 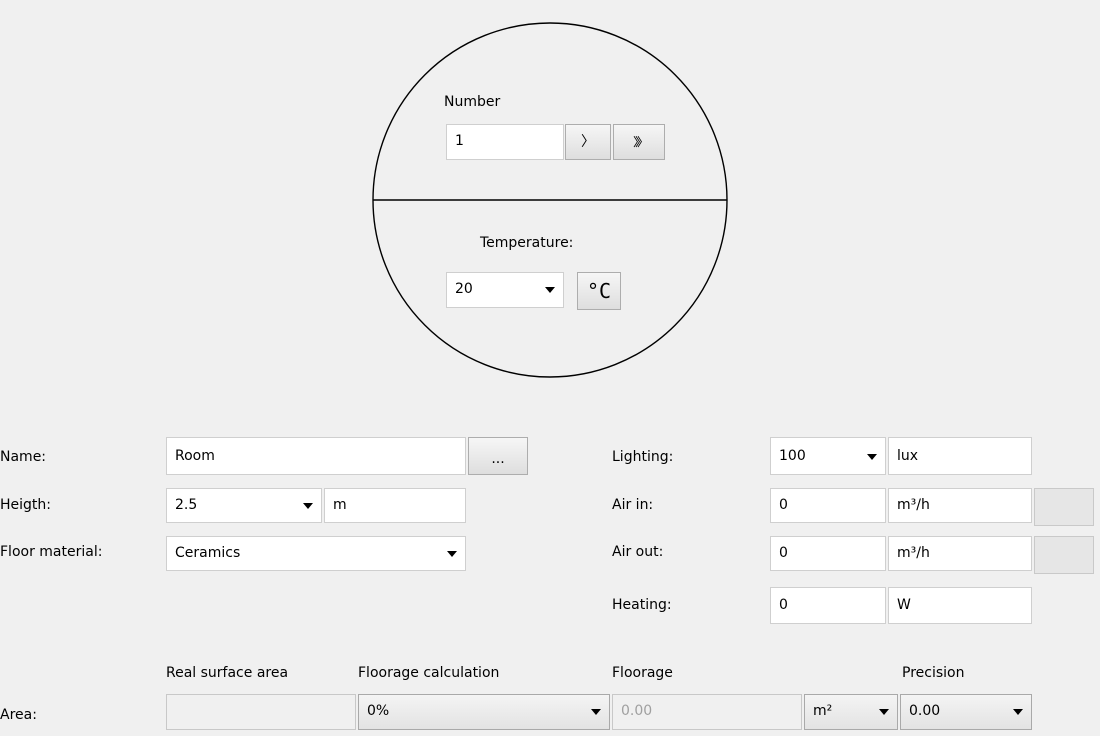 What do you see at coordinates (851, 712) in the screenshot?
I see `floorage-unit-select: m²` at bounding box center [851, 712].